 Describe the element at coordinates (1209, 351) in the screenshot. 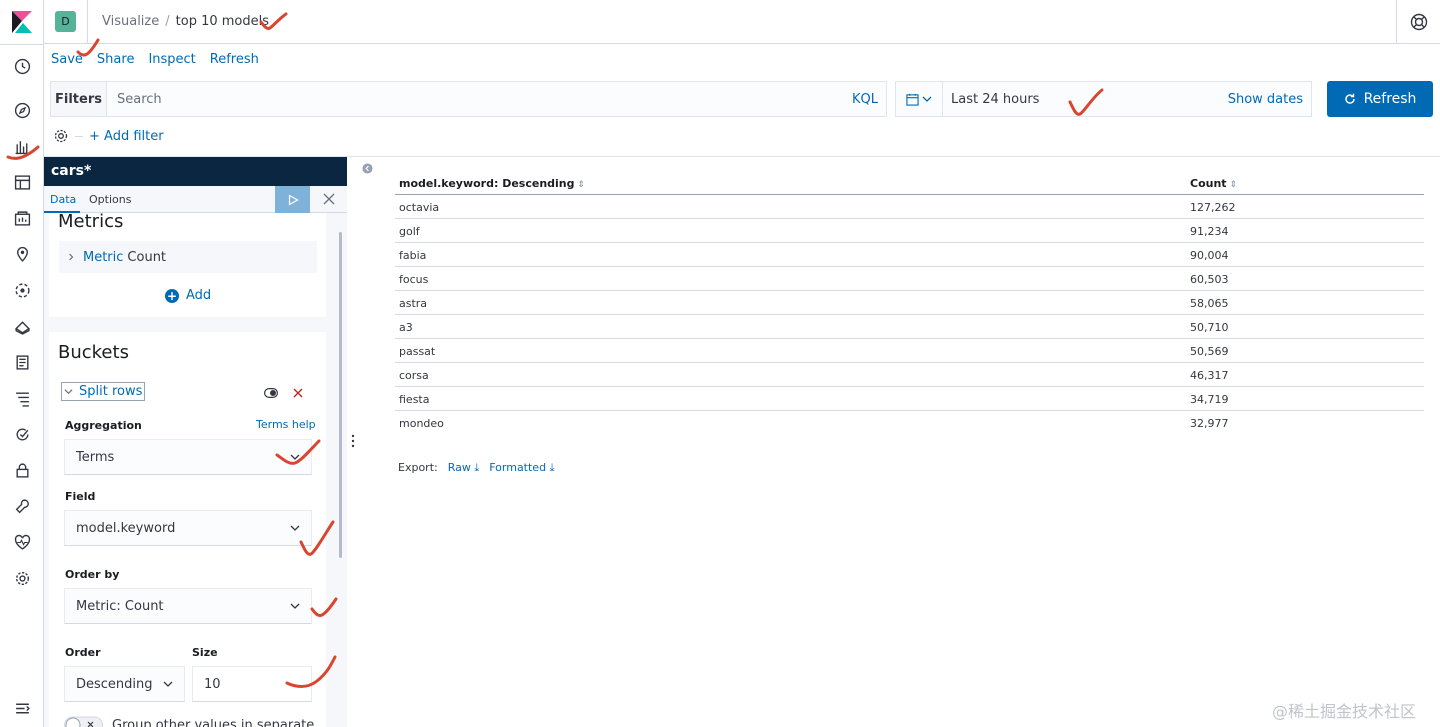

I see `cell-count: 50,569` at that location.